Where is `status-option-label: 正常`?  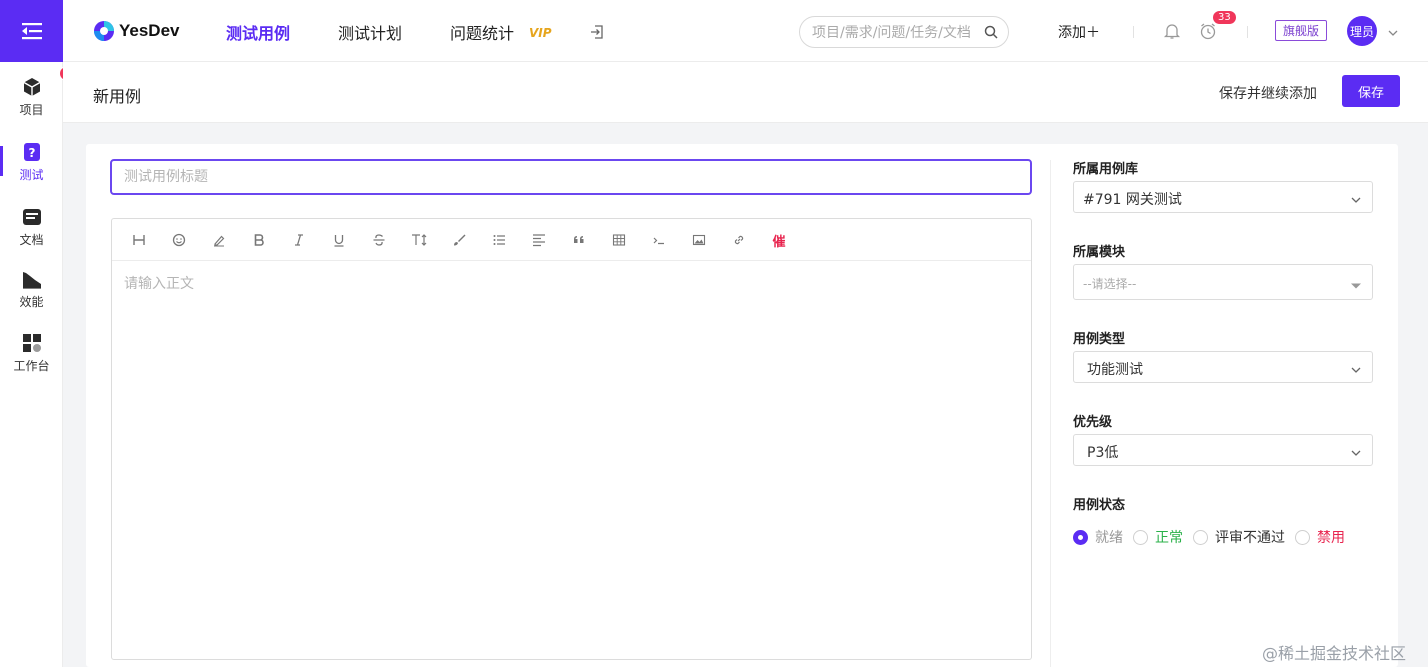
status-option-label: 正常 is located at coordinates (1169, 538).